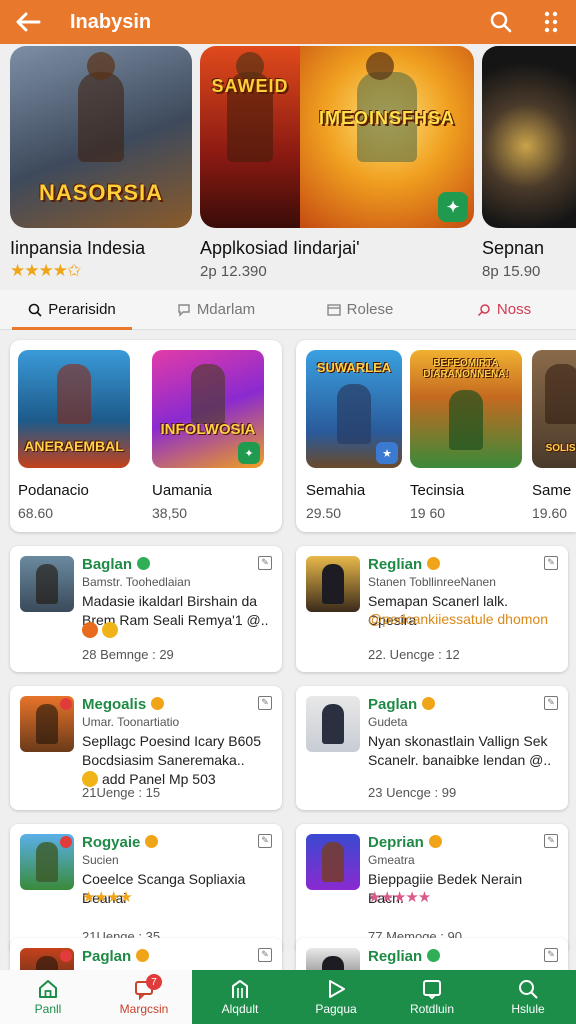  Describe the element at coordinates (48, 989) in the screenshot. I see `home-icon` at that location.